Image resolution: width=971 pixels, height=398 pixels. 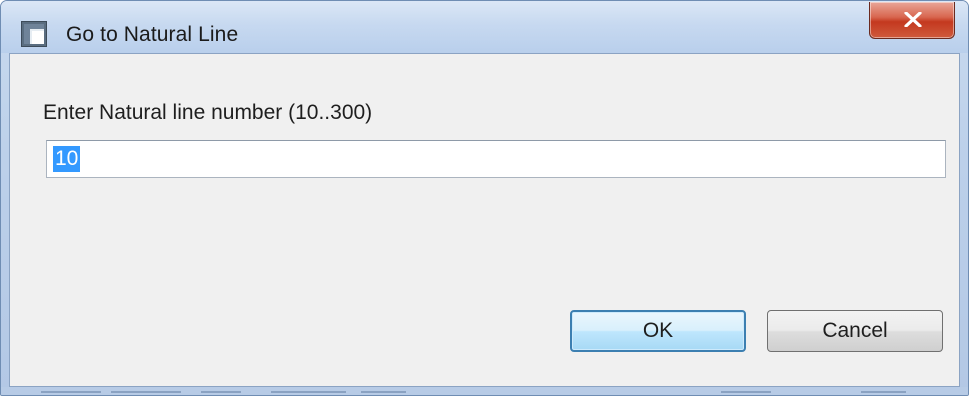 What do you see at coordinates (855, 331) in the screenshot?
I see `cancel-button: Cancel` at bounding box center [855, 331].